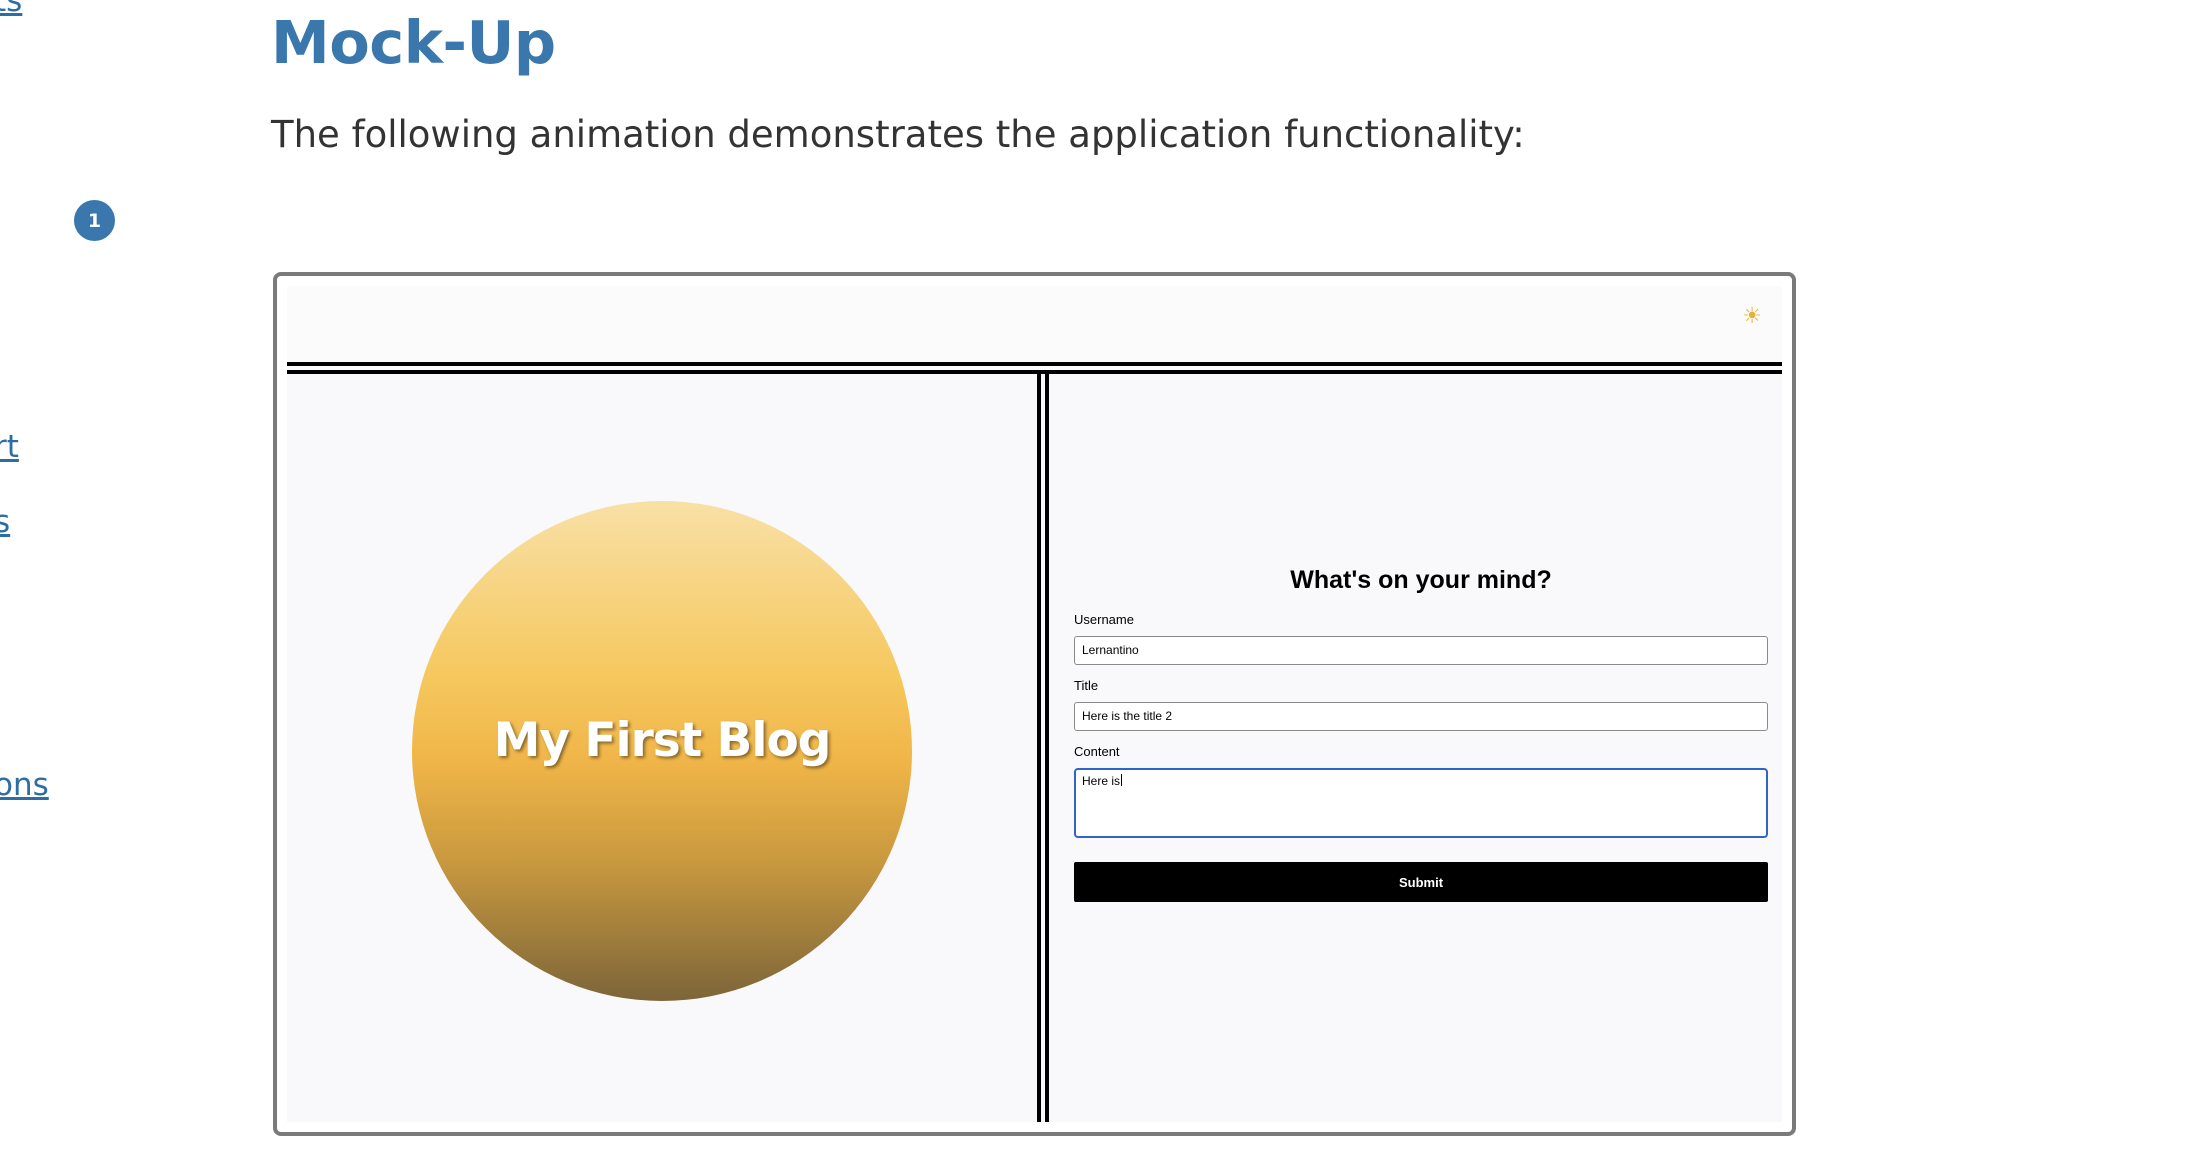 The width and height of the screenshot is (2204, 1166). Describe the element at coordinates (1421, 580) in the screenshot. I see `form-heading: What's on your mind?` at that location.